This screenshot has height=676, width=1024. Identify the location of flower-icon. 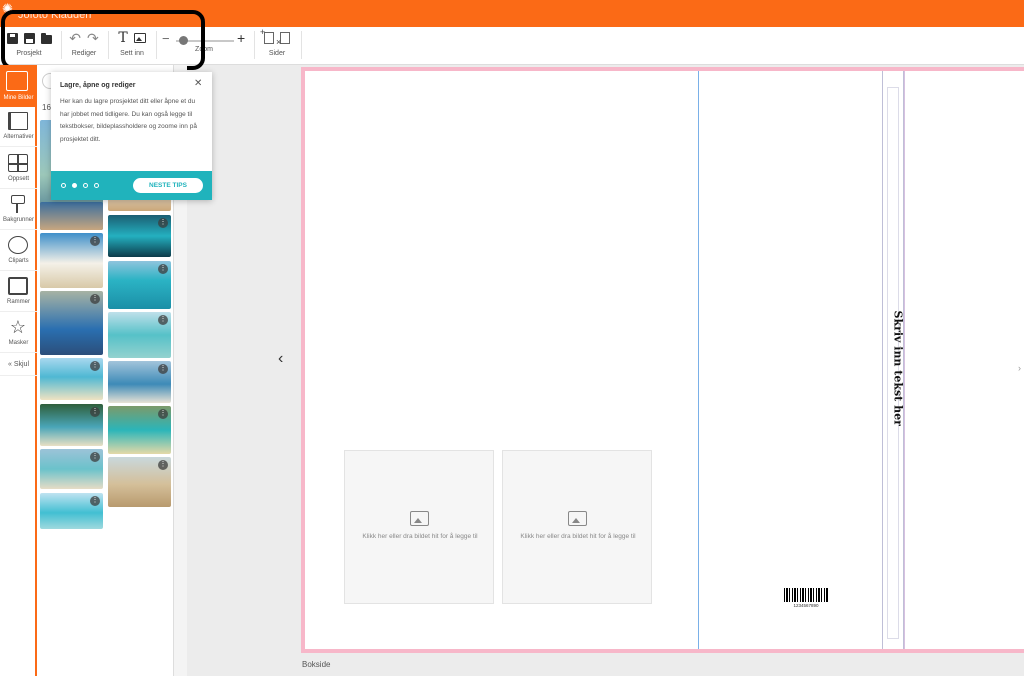
(18, 245).